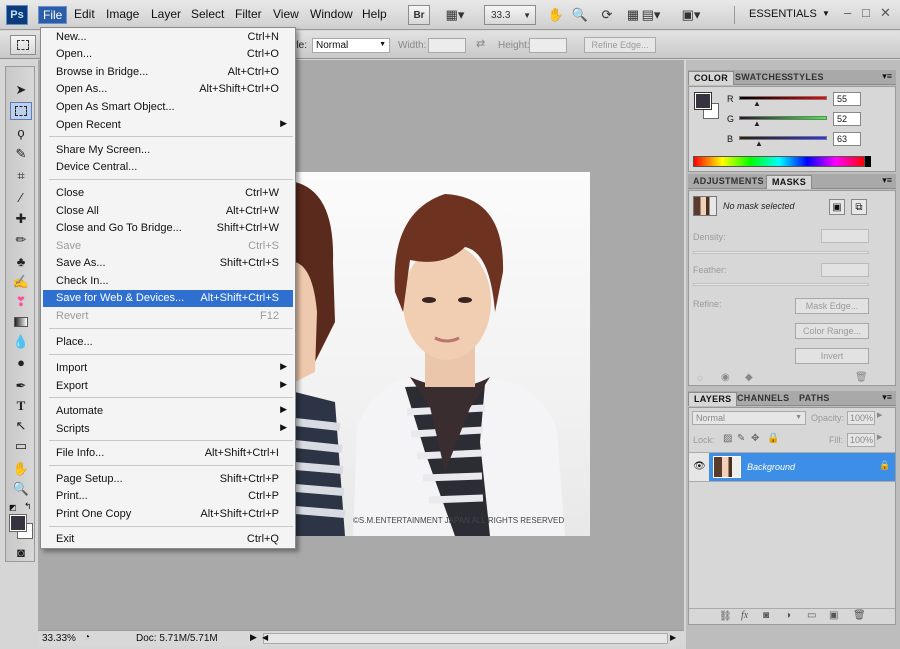 This screenshot has height=649, width=900. What do you see at coordinates (351, 45) in the screenshot?
I see `style-dropdown: Normal ▼` at bounding box center [351, 45].